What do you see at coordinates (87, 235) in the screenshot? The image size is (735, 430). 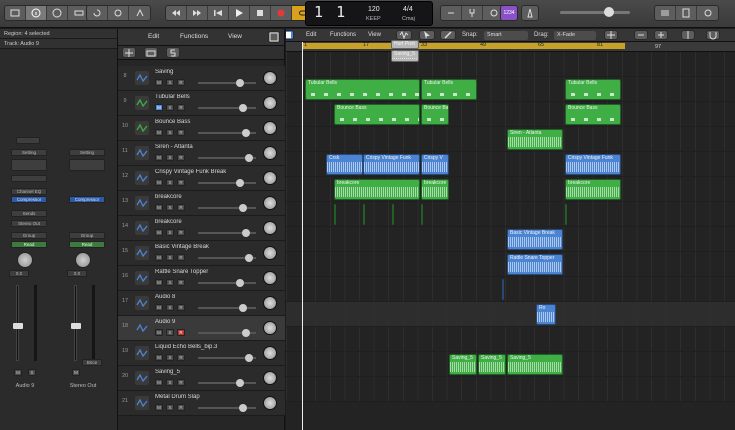 I see `strip2-group-slot: Group` at bounding box center [87, 235].